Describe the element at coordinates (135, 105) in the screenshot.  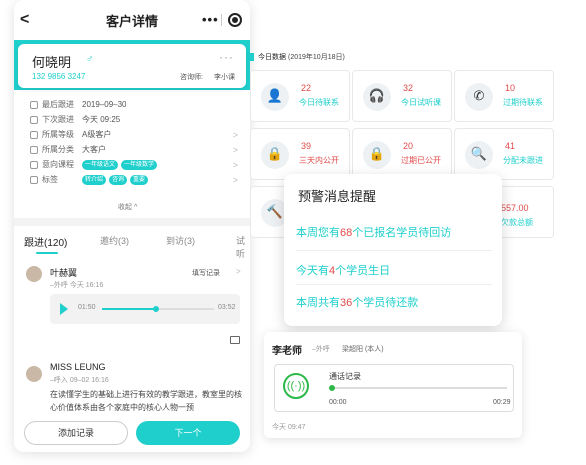
I see `info-row-last-follow: 最后跟进 2019–09–30` at that location.